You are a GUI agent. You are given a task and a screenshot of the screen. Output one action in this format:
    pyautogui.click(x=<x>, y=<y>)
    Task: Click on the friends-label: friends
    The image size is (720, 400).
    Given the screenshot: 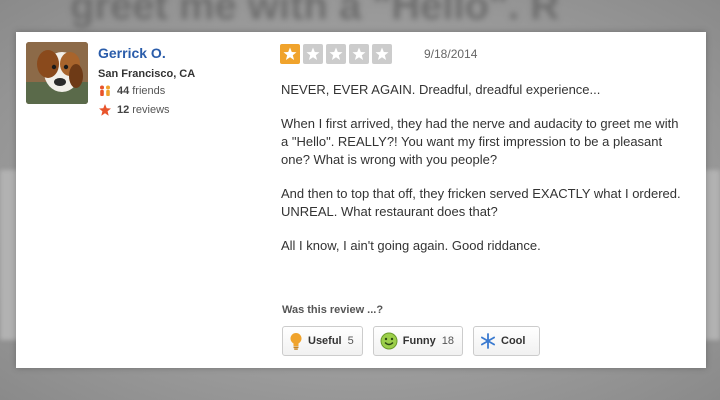 What is the action you would take?
    pyautogui.click(x=149, y=91)
    